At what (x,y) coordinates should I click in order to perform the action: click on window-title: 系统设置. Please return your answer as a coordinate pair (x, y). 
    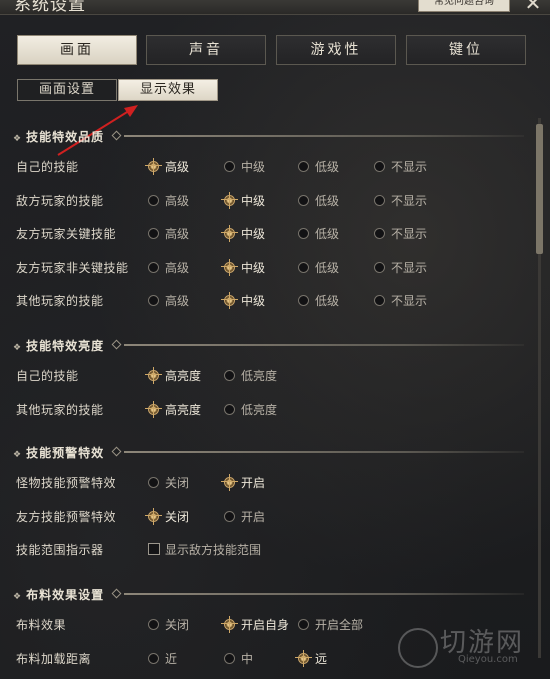
    Looking at the image, I should click on (50, 7).